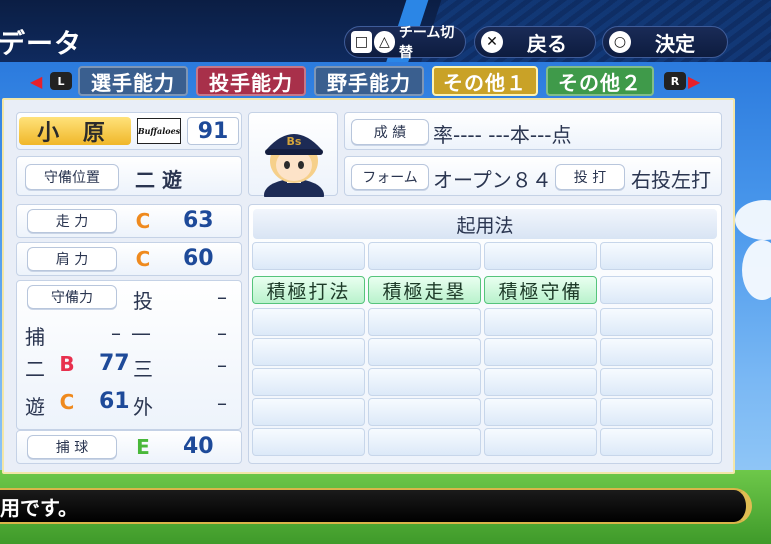  I want to click on bats-tag: 投 打, so click(590, 177).